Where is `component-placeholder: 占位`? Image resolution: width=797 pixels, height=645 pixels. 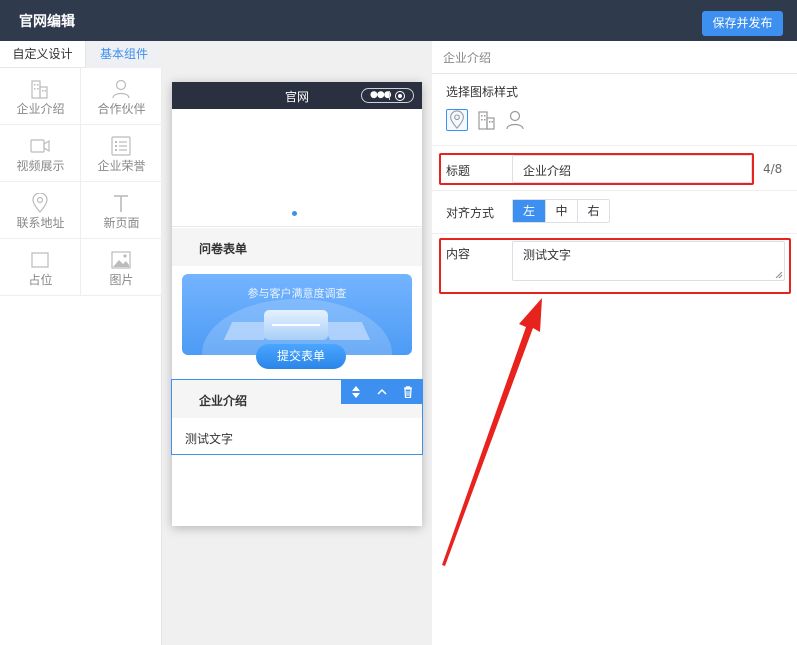 component-placeholder: 占位 is located at coordinates (40, 267).